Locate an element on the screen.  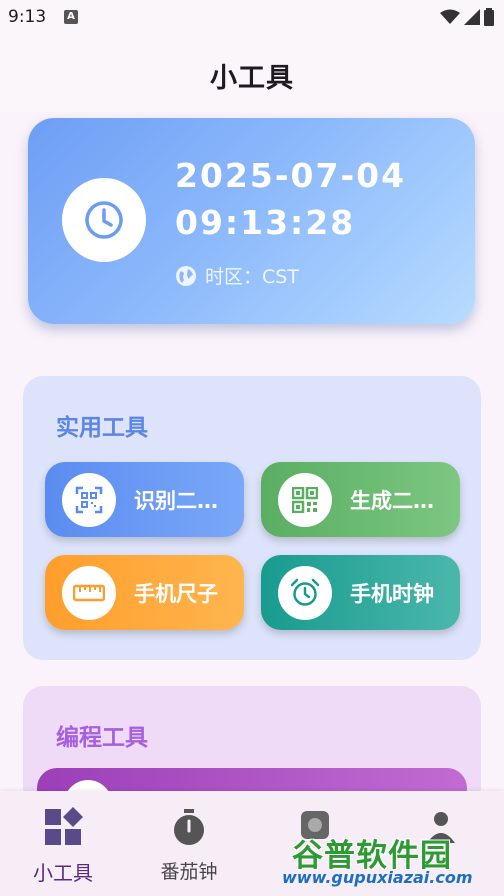
battery-icon is located at coordinates (489, 17).